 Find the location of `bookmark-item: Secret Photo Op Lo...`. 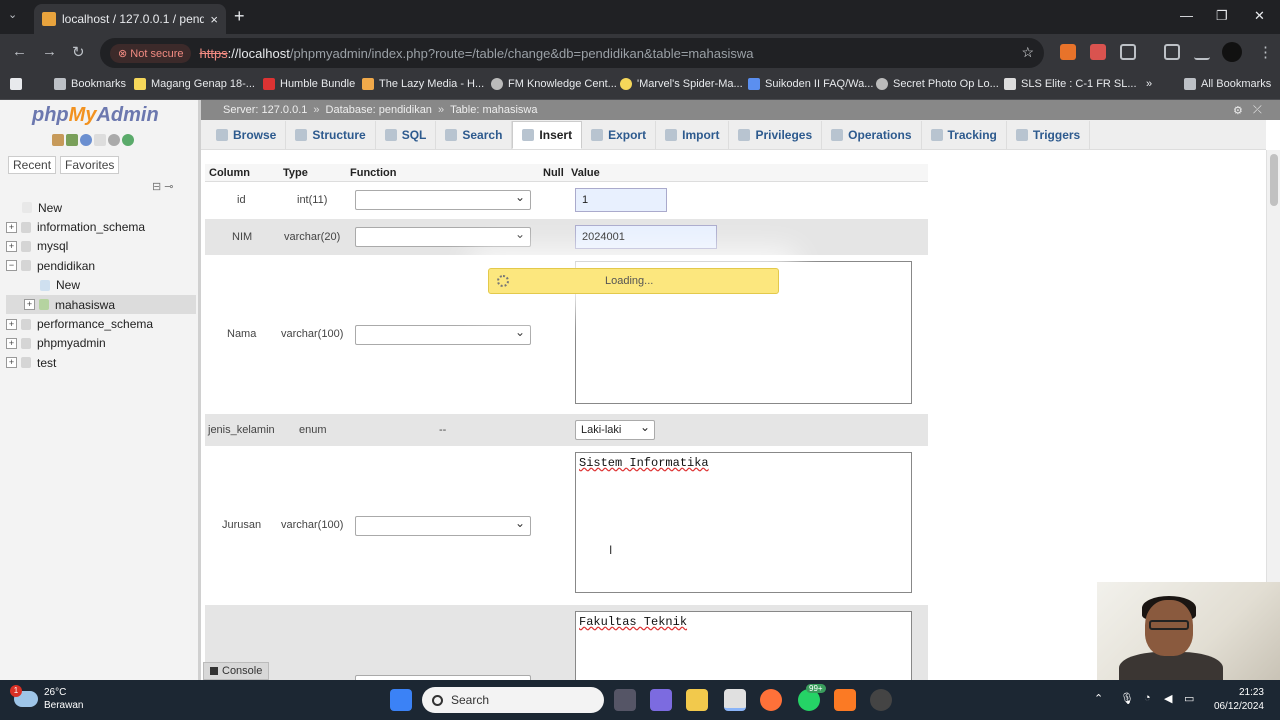

bookmark-item: Secret Photo Op Lo... is located at coordinates (937, 84).